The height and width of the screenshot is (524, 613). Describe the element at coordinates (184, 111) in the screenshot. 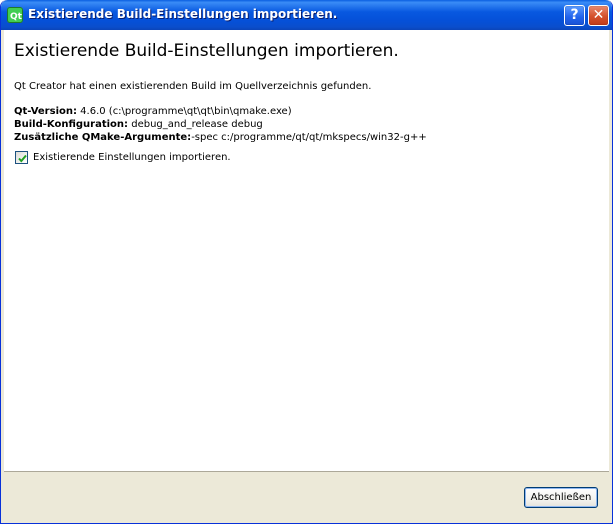

I see `qt-version-value: 4.6.0 (c:\programme\qt\qt\bin\qmake.exe)` at that location.